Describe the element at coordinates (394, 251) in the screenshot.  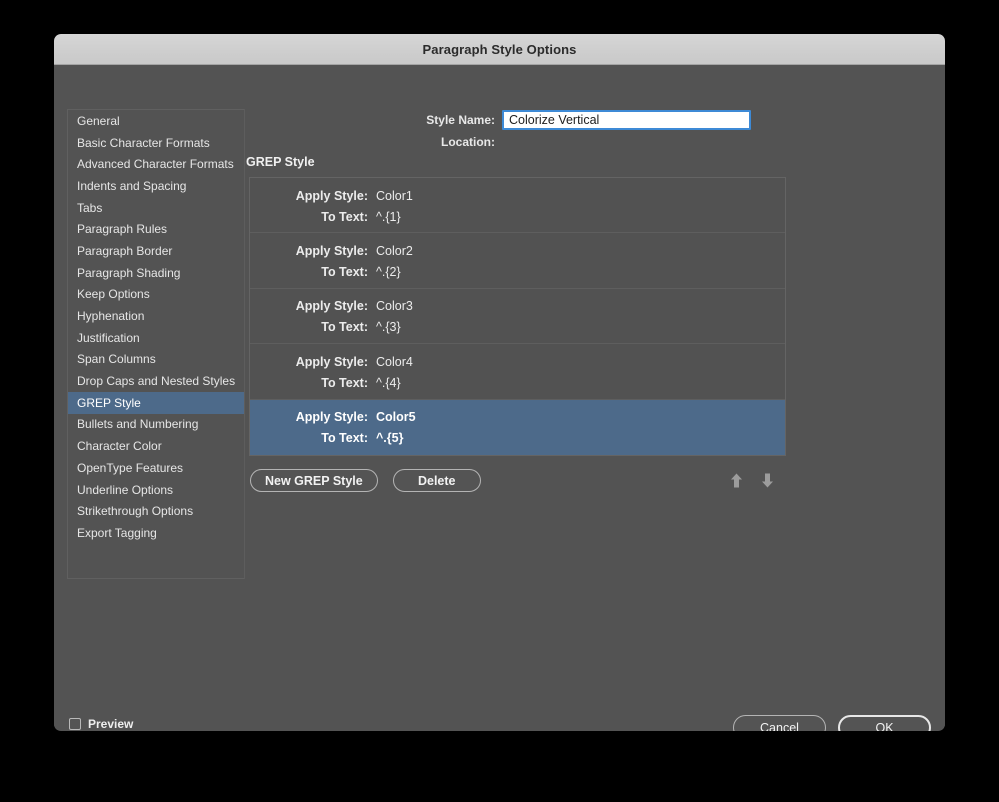
I see `apply-style-value: Color2` at that location.